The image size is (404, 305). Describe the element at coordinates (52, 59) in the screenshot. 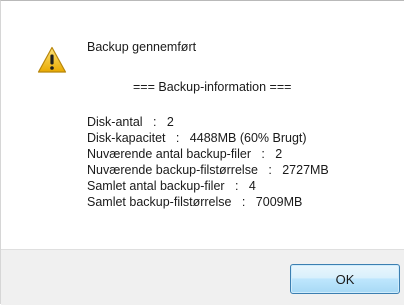

I see `warning-icon` at that location.